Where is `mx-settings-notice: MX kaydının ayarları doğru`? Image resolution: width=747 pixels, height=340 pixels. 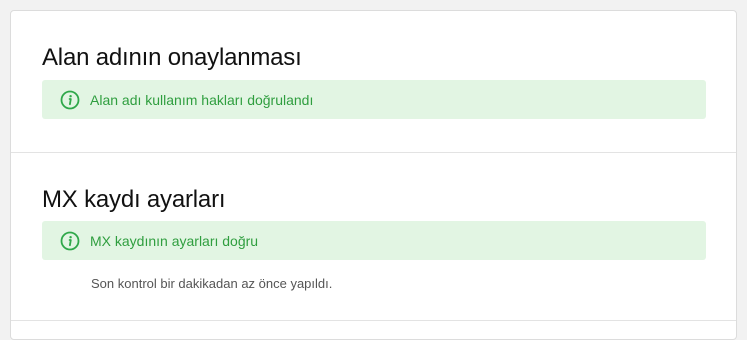
mx-settings-notice: MX kaydının ayarları doğru is located at coordinates (374, 240).